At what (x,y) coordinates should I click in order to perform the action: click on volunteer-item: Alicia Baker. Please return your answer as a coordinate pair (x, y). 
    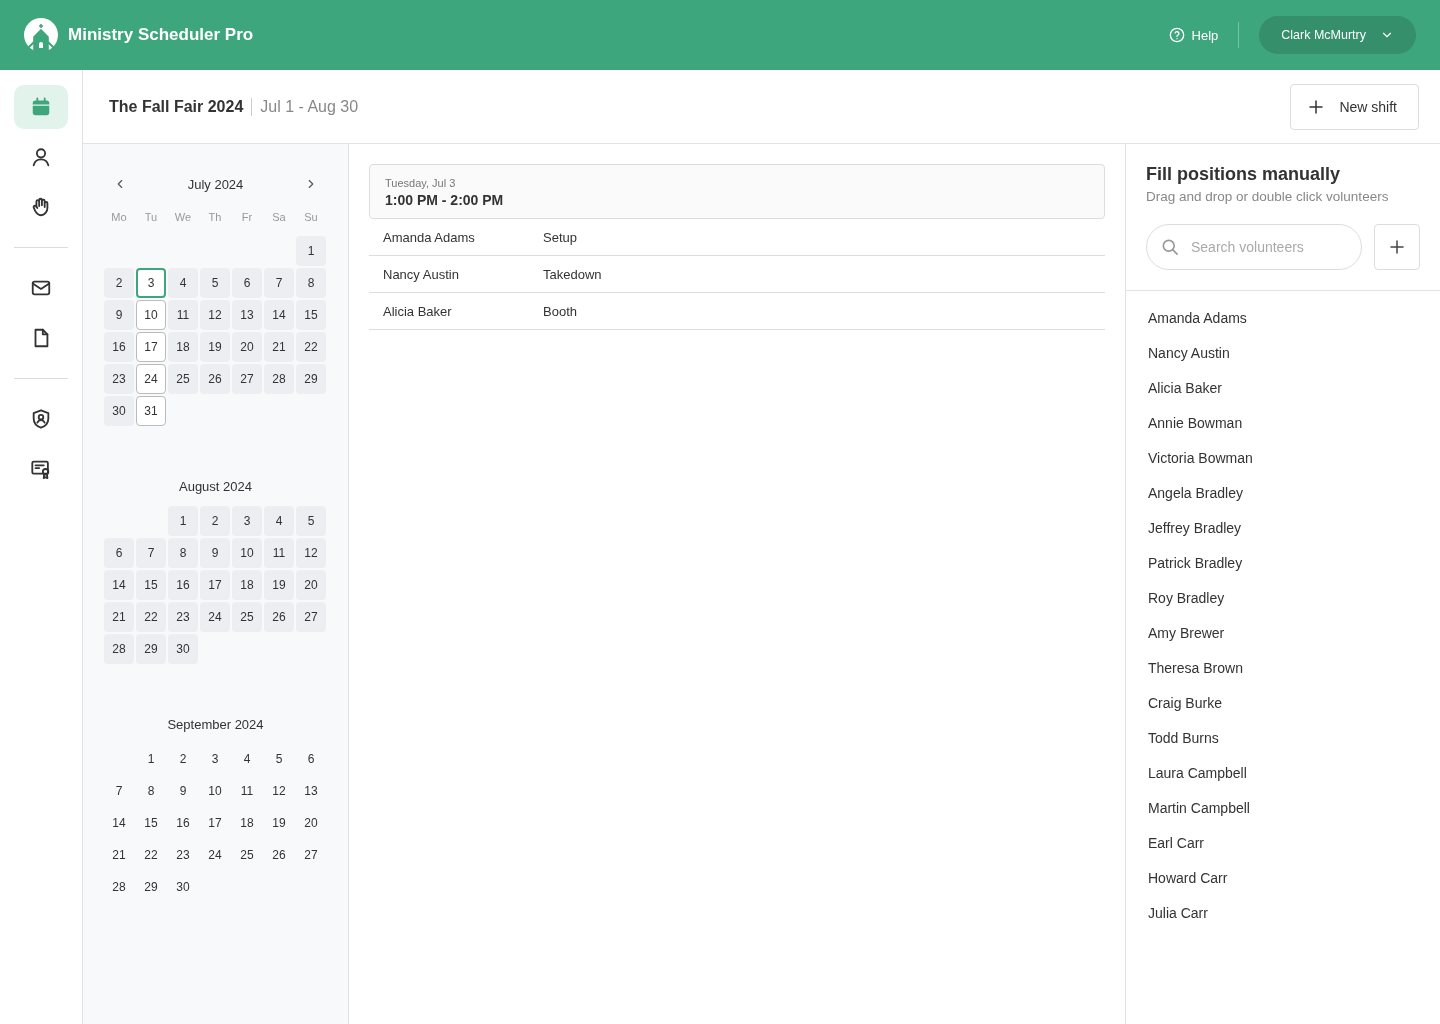
    Looking at the image, I should click on (1283, 394).